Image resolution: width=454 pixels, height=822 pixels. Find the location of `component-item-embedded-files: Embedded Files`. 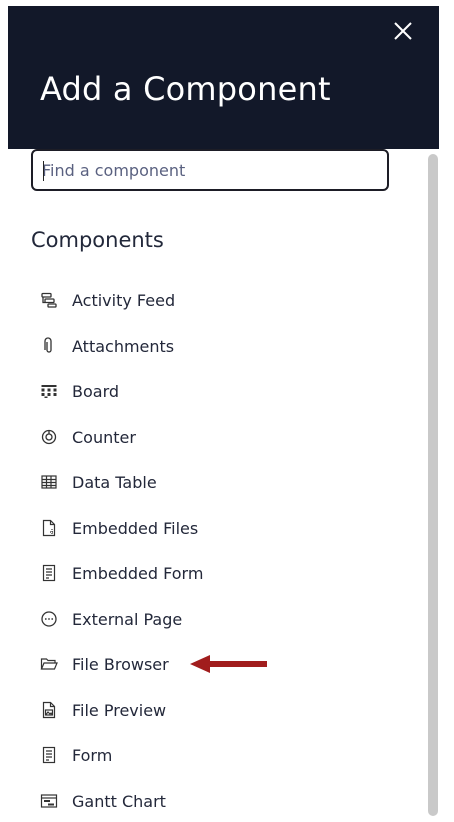

component-item-embedded-files: Embedded Files is located at coordinates (205, 528).